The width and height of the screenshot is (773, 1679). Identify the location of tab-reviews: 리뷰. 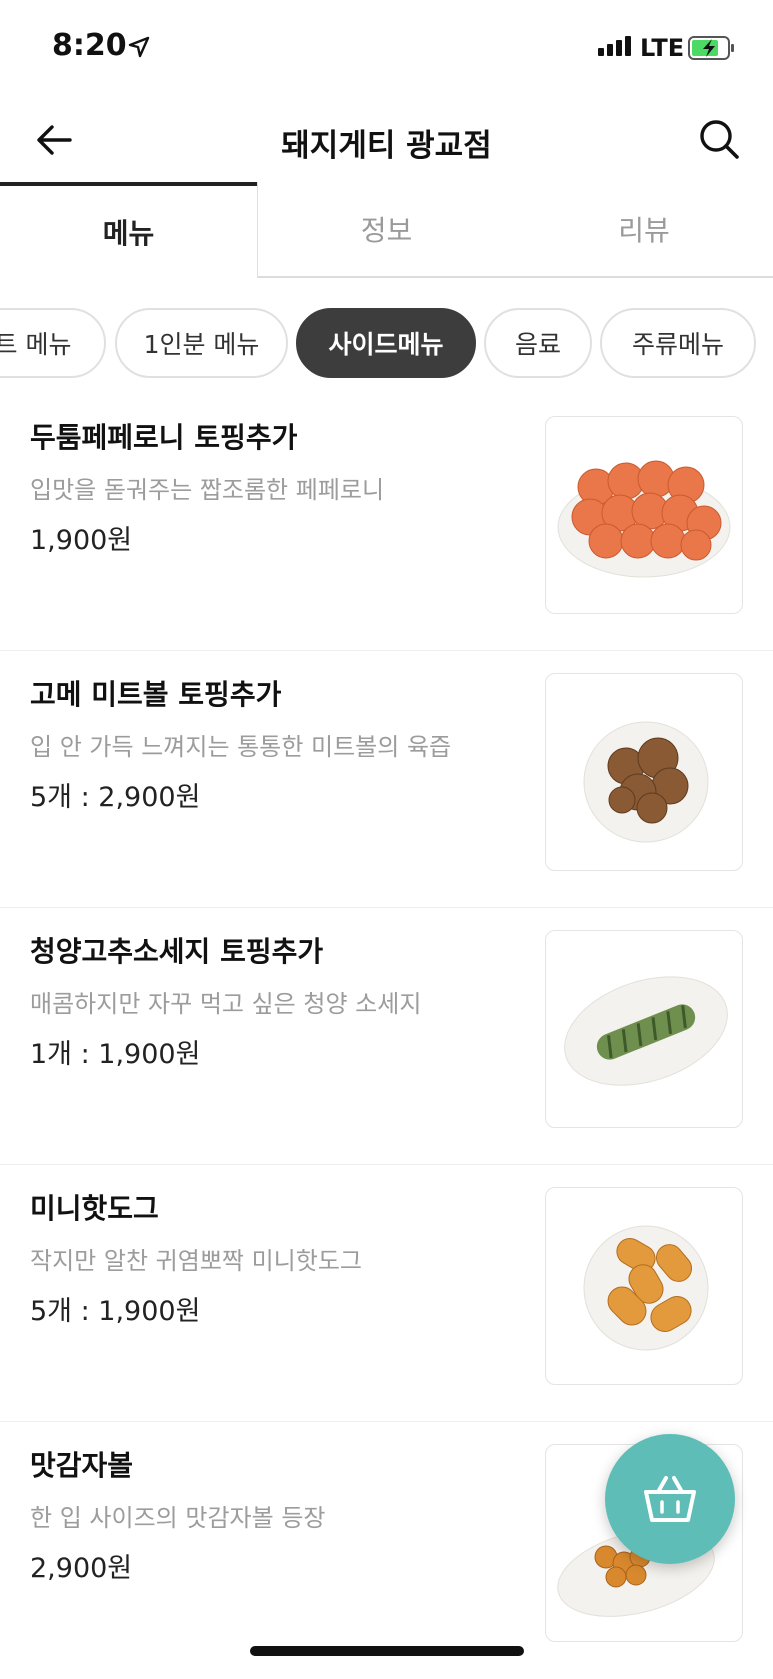
(644, 230).